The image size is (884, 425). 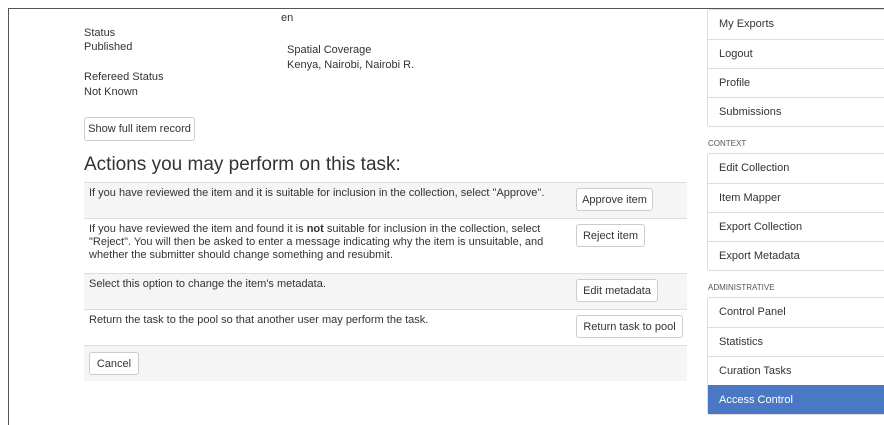 What do you see at coordinates (124, 77) in the screenshot?
I see `refereed-status-label: Refereed Status` at bounding box center [124, 77].